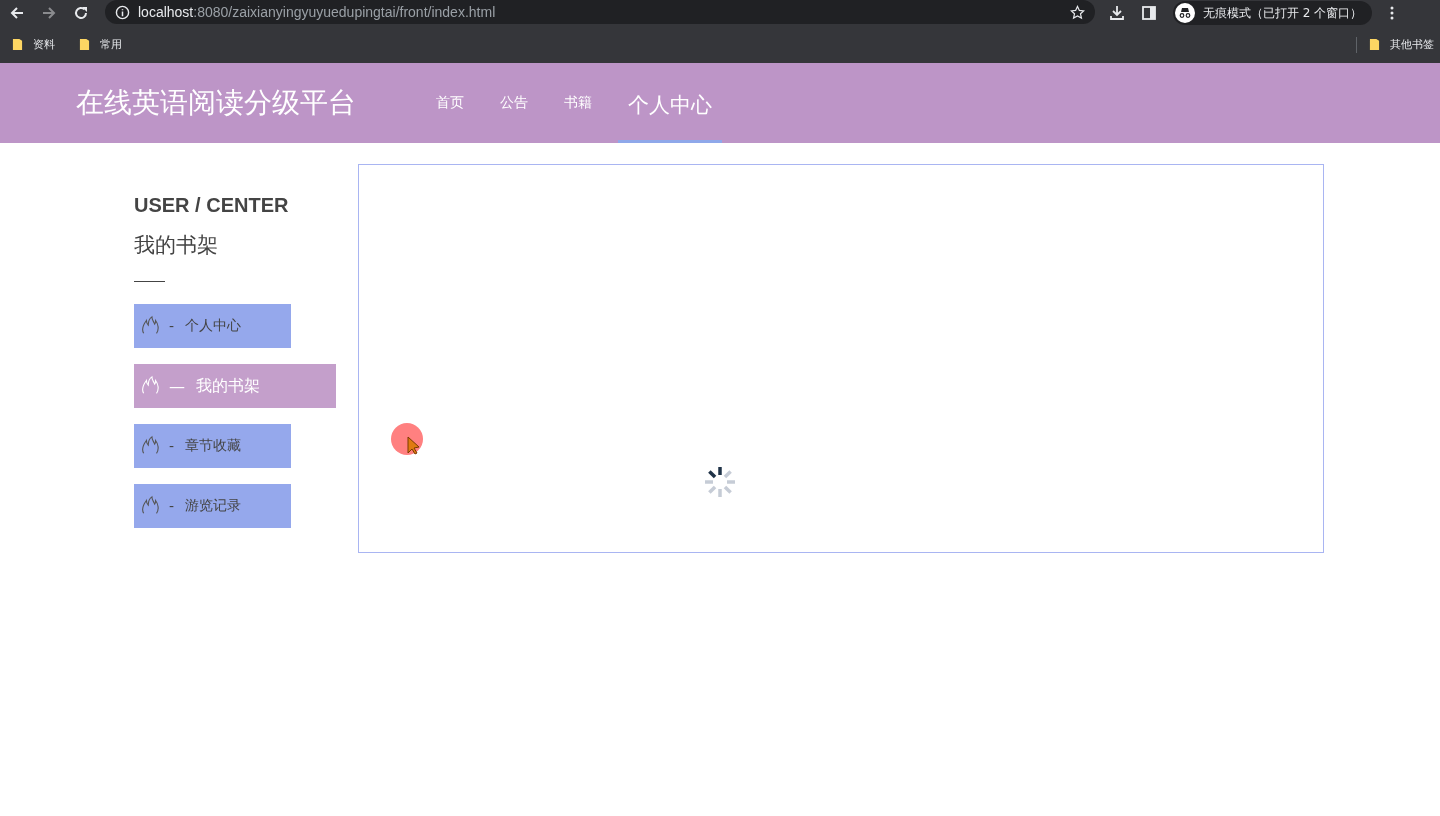  Describe the element at coordinates (100, 44) in the screenshot. I see `bookmark-item: 常用` at that location.